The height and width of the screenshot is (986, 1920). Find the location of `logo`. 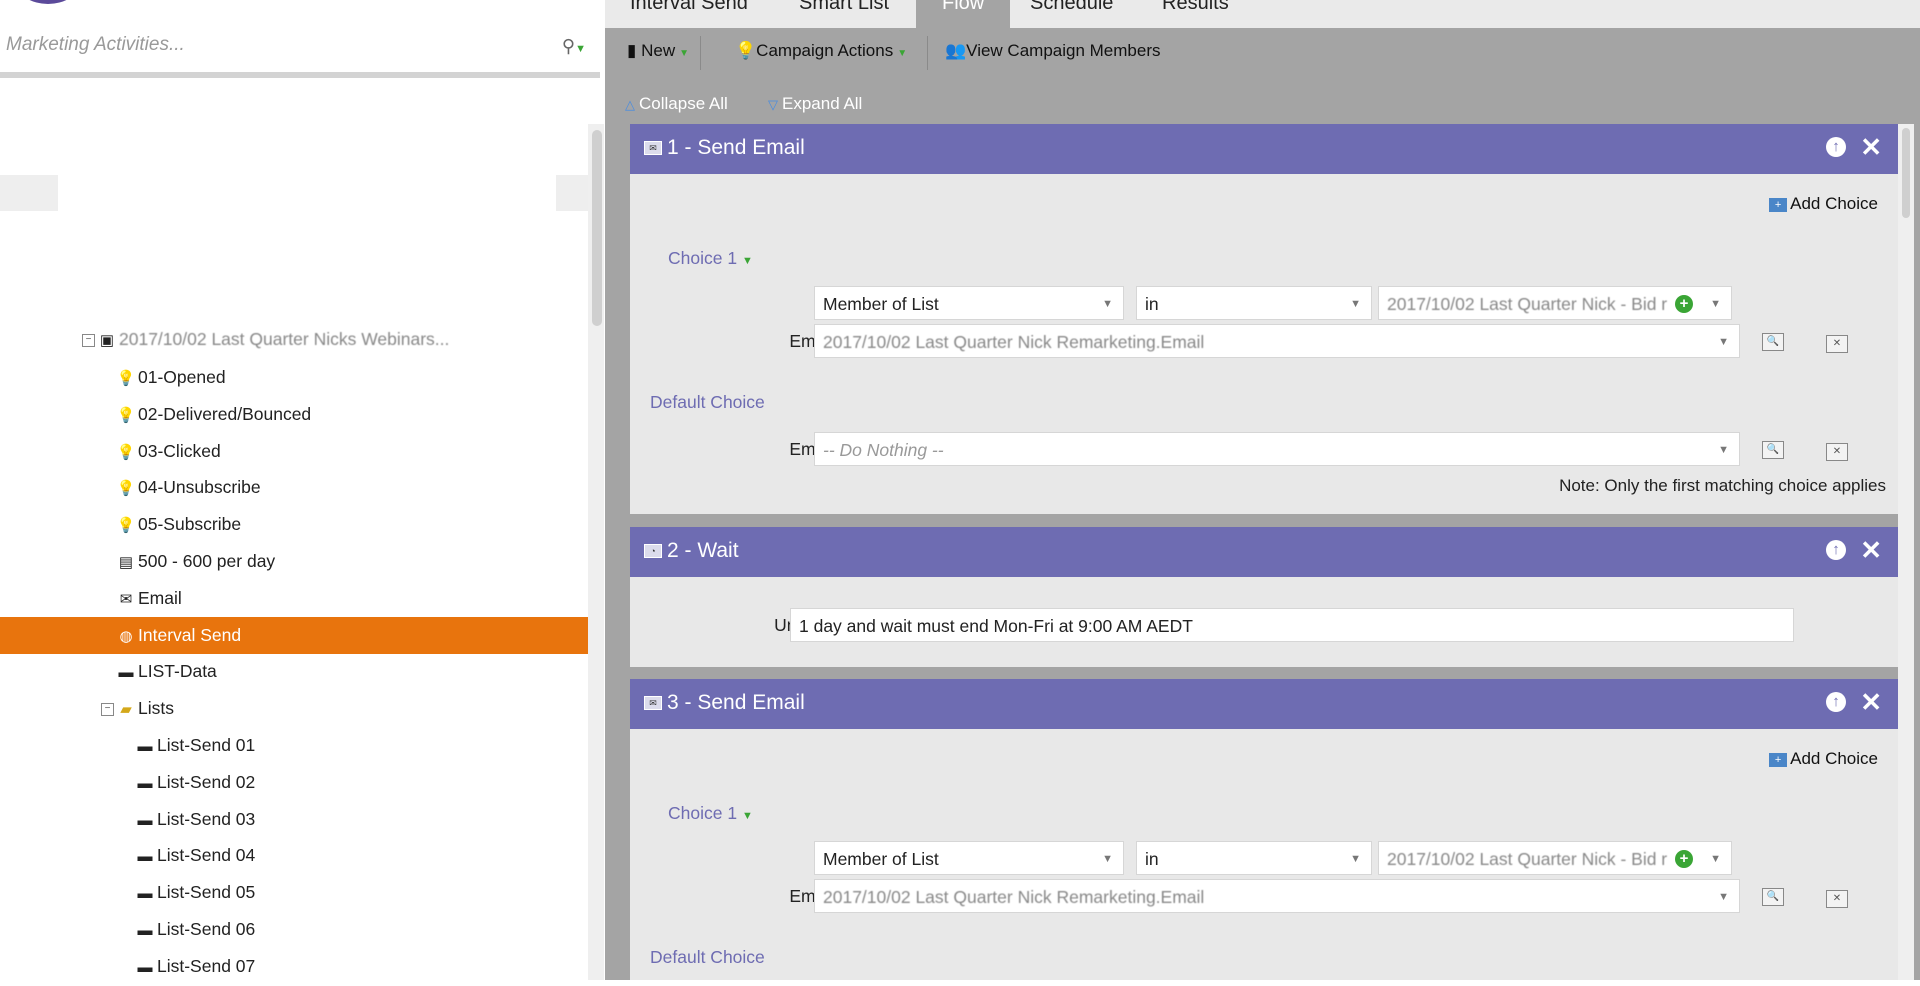

logo is located at coordinates (48, 2).